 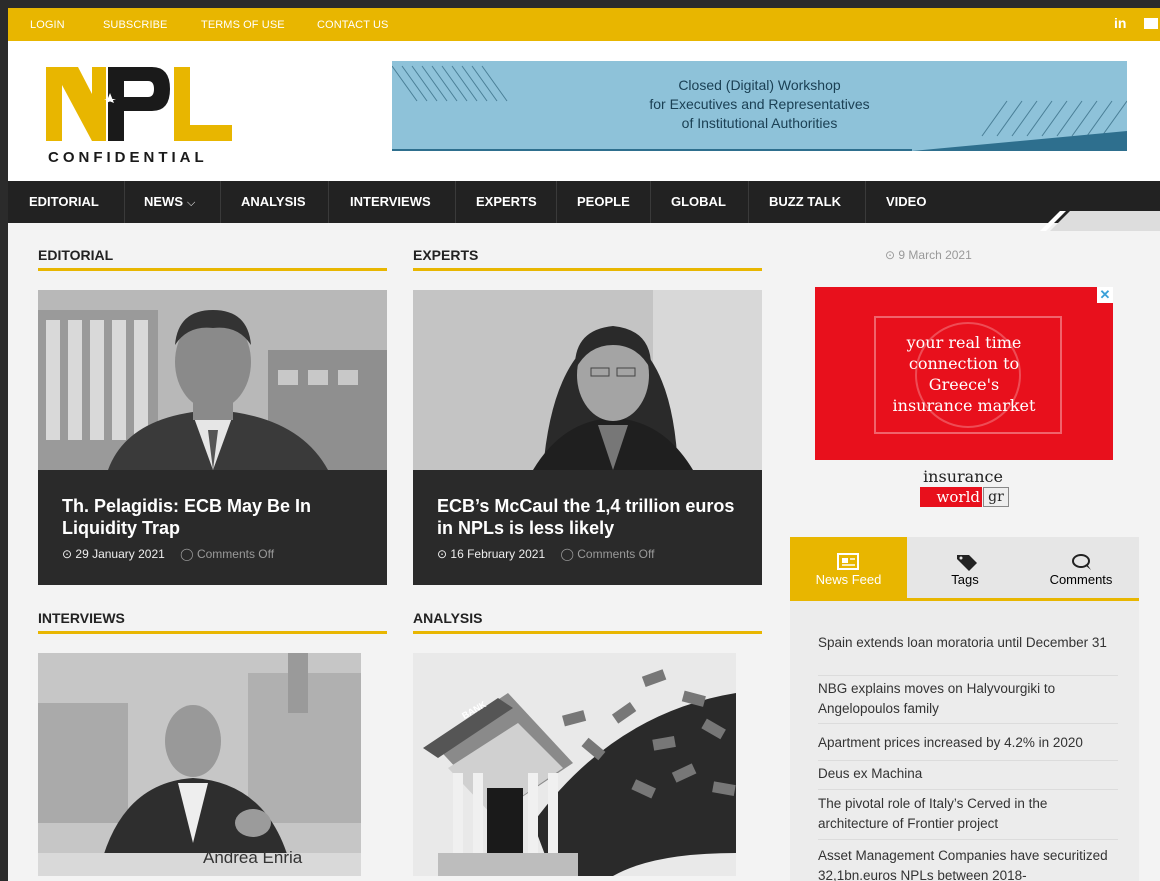 I want to click on nav-global: GLOBAL, so click(x=698, y=201).